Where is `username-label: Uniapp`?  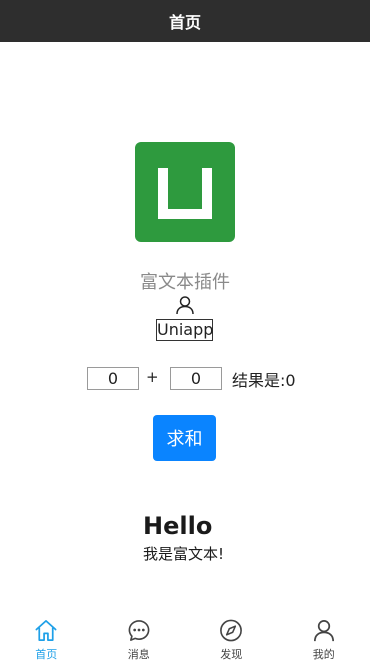 username-label: Uniapp is located at coordinates (185, 330).